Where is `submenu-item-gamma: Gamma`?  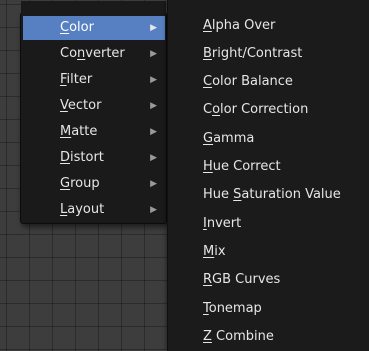 submenu-item-gamma: Gamma is located at coordinates (268, 139).